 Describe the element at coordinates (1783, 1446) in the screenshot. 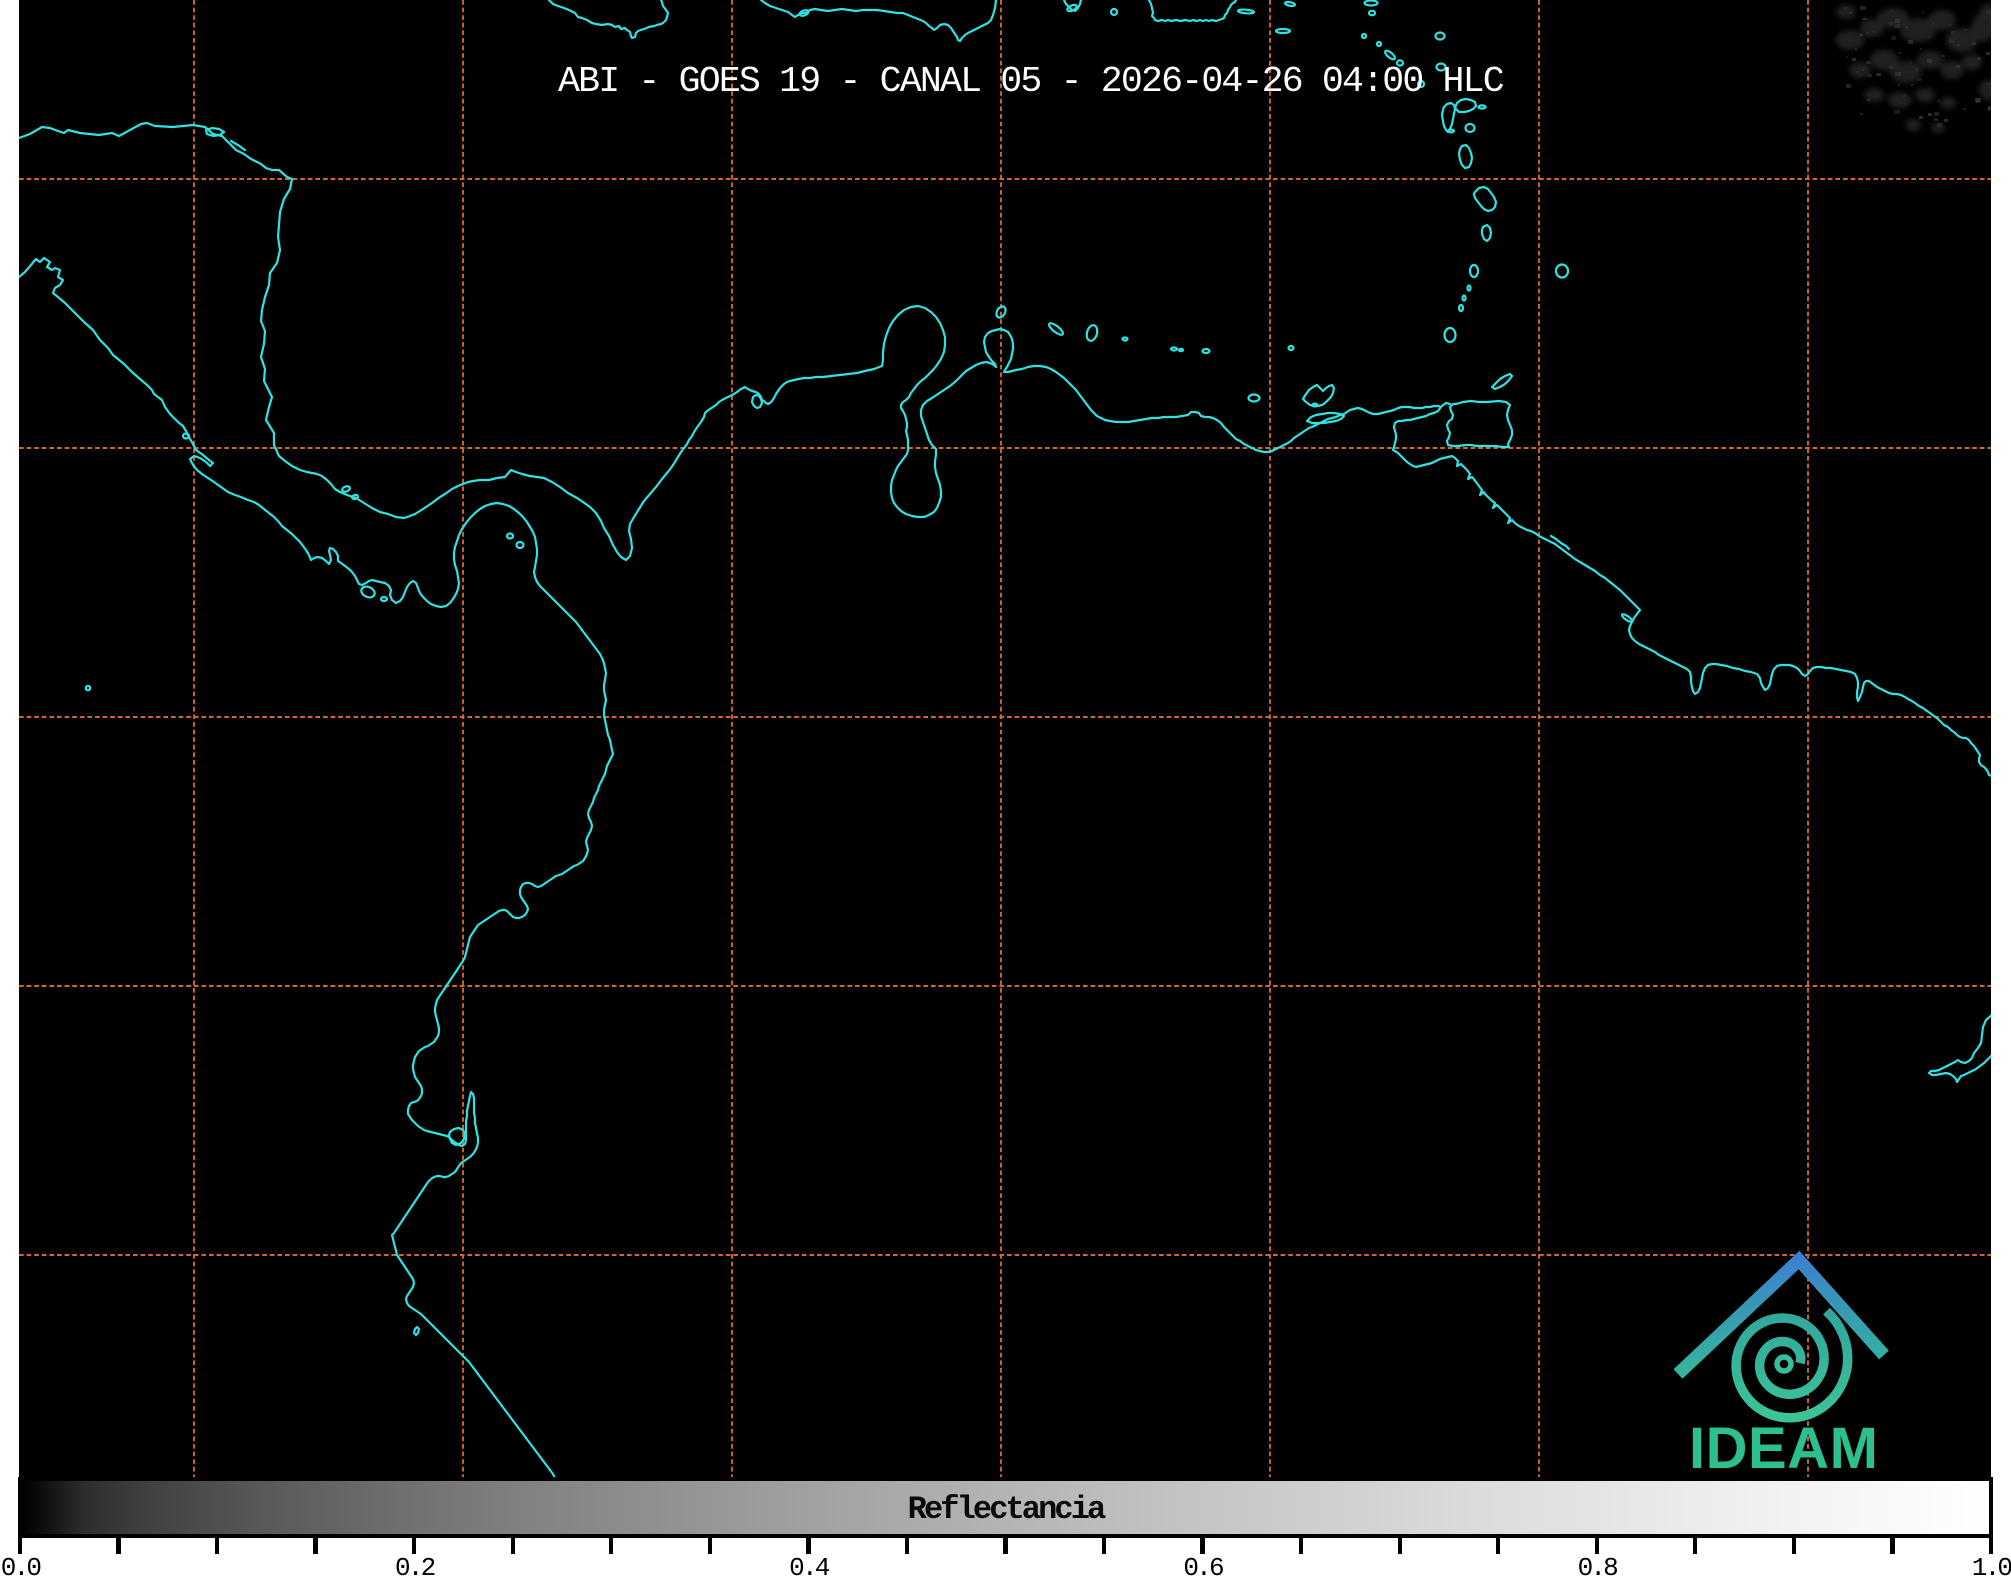

I see `svg-text: IDEAM` at that location.